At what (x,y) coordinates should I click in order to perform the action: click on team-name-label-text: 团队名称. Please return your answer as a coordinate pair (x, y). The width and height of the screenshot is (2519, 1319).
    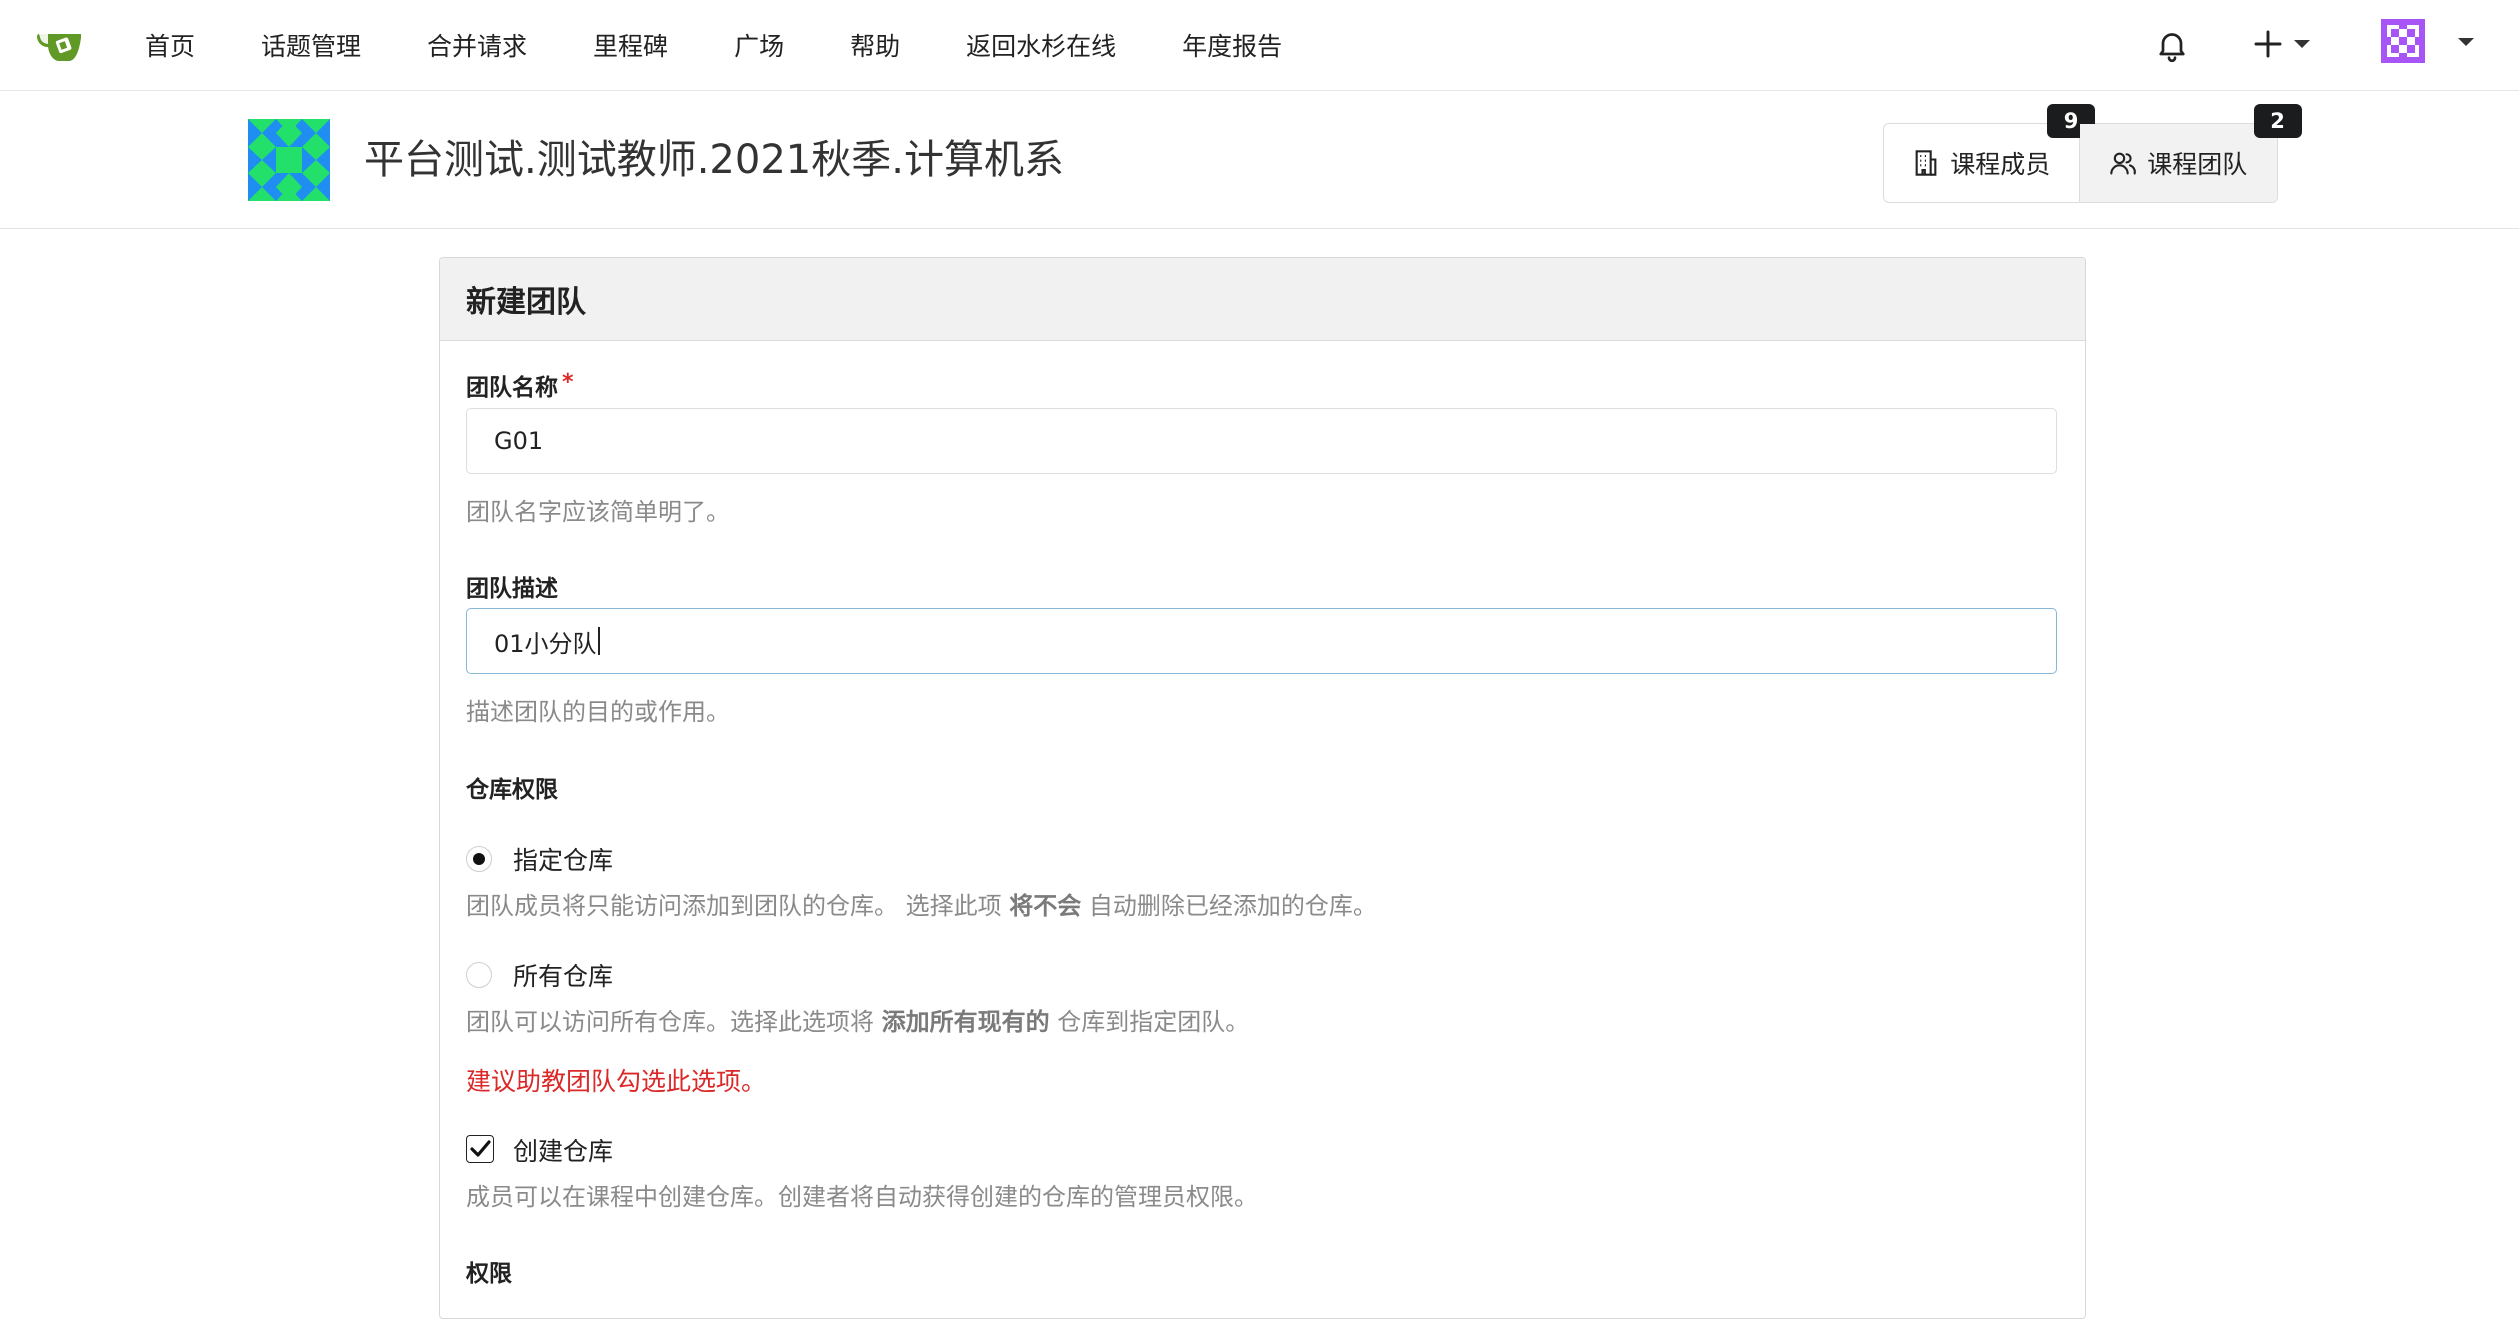
    Looking at the image, I should click on (512, 388).